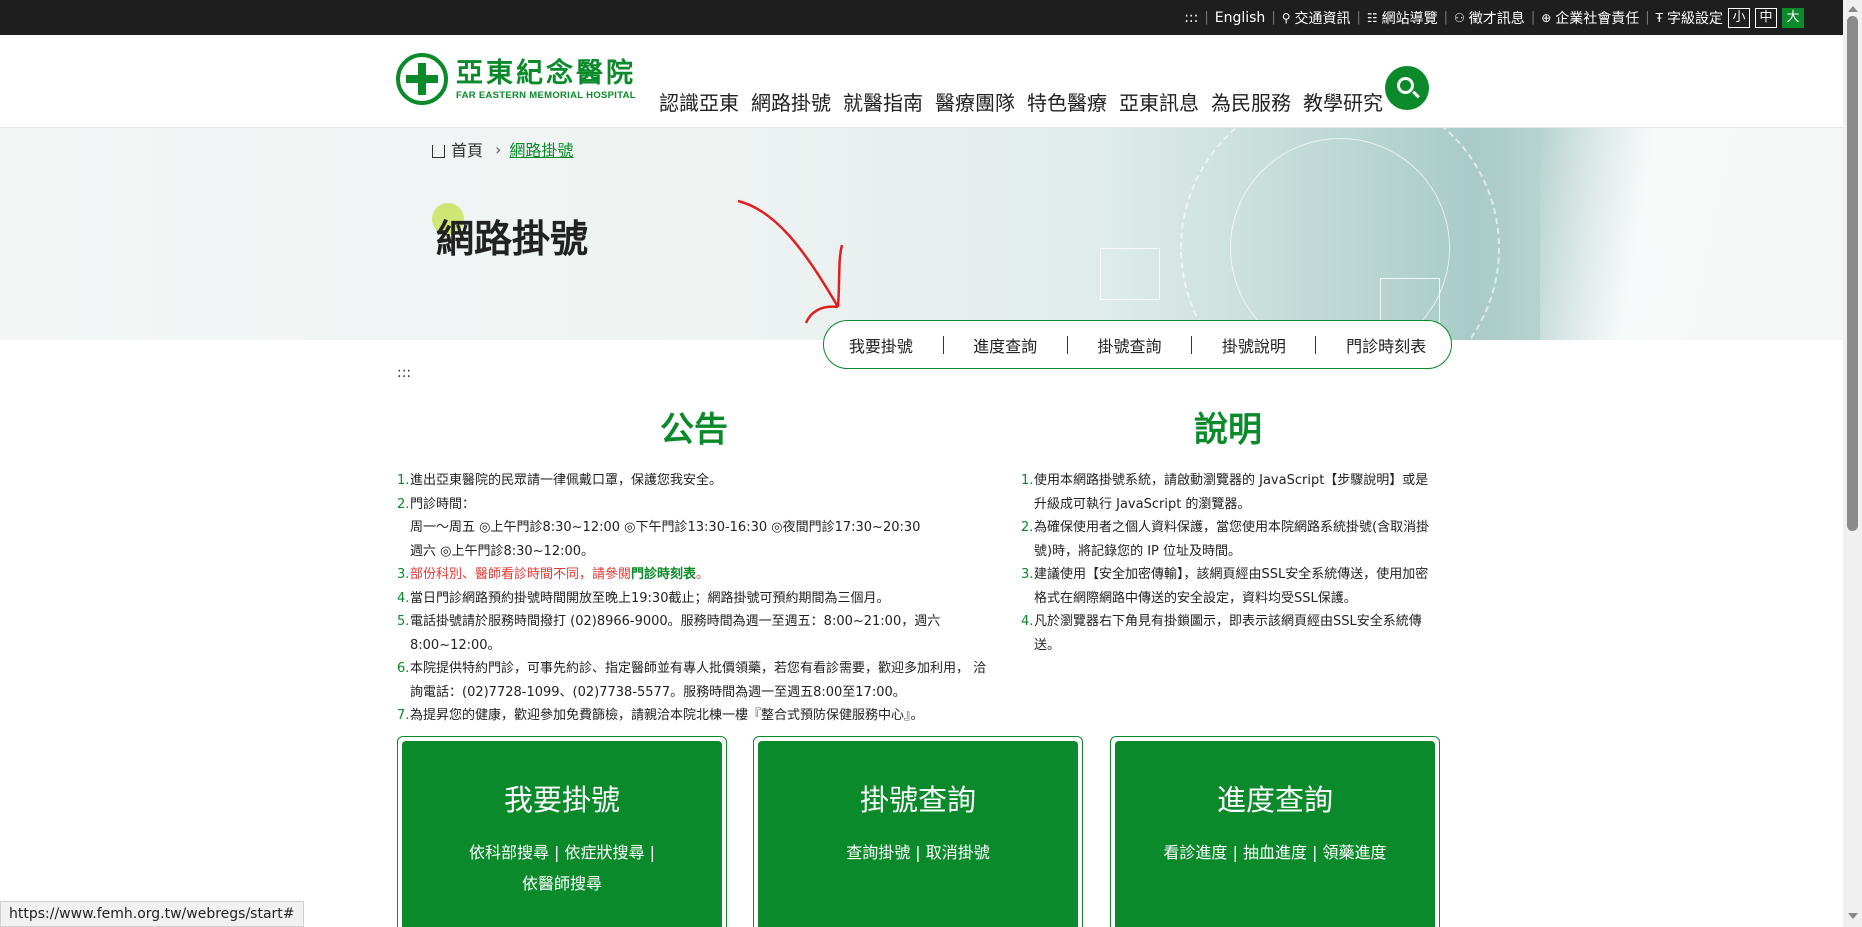 The image size is (1862, 927). Describe the element at coordinates (1005, 345) in the screenshot. I see `tab-progress: 進度查詢` at that location.